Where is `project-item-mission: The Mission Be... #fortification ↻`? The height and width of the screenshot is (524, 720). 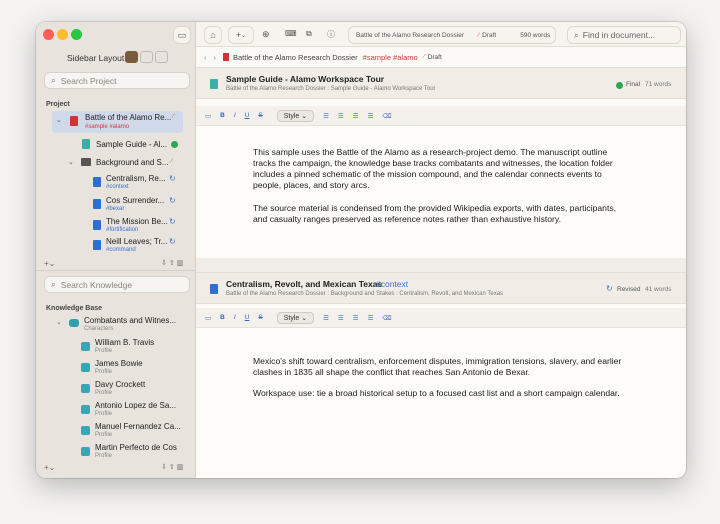 project-item-mission: The Mission Be... #fortification ↻ is located at coordinates (116, 226).